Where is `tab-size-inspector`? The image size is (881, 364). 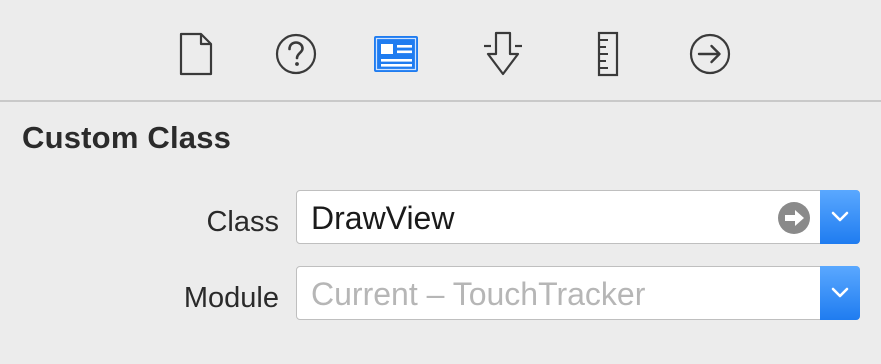 tab-size-inspector is located at coordinates (608, 54).